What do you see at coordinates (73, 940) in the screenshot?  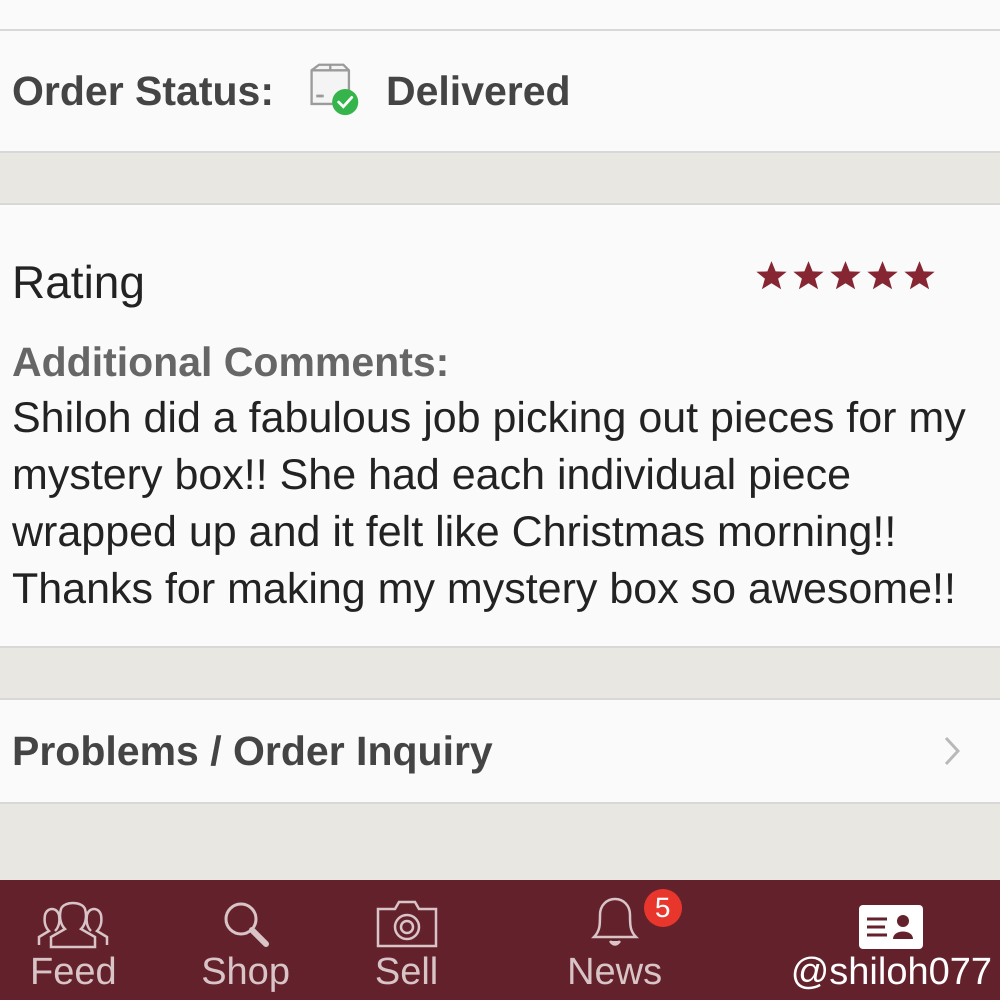 I see `tab-button: Feed` at bounding box center [73, 940].